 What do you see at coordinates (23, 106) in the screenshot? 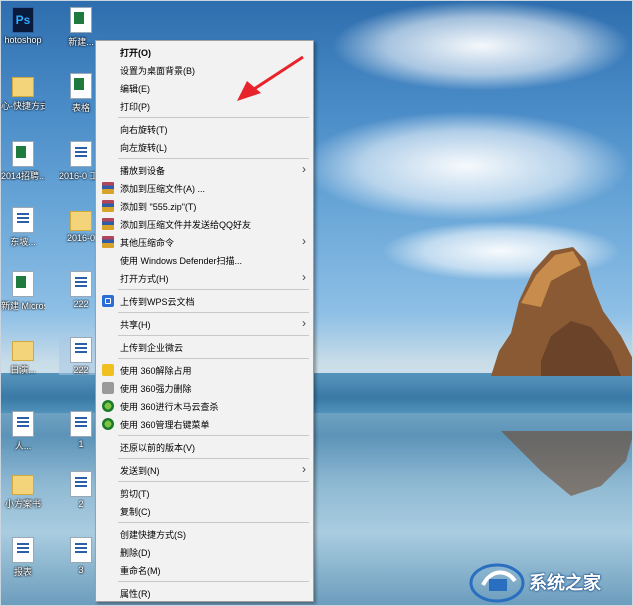
I see `desktop-icon-label: 心-快捷方式` at bounding box center [23, 106].